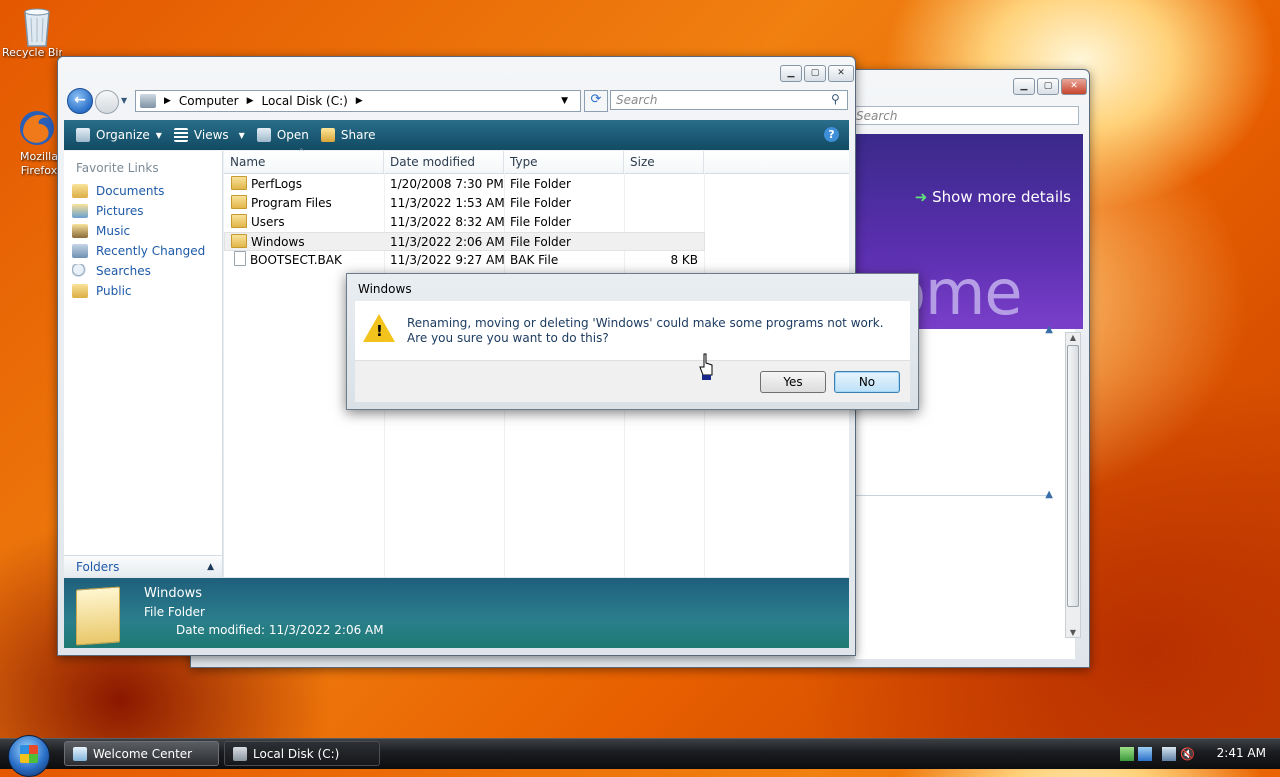  I want to click on arrow-right-icon: ➜, so click(921, 197).